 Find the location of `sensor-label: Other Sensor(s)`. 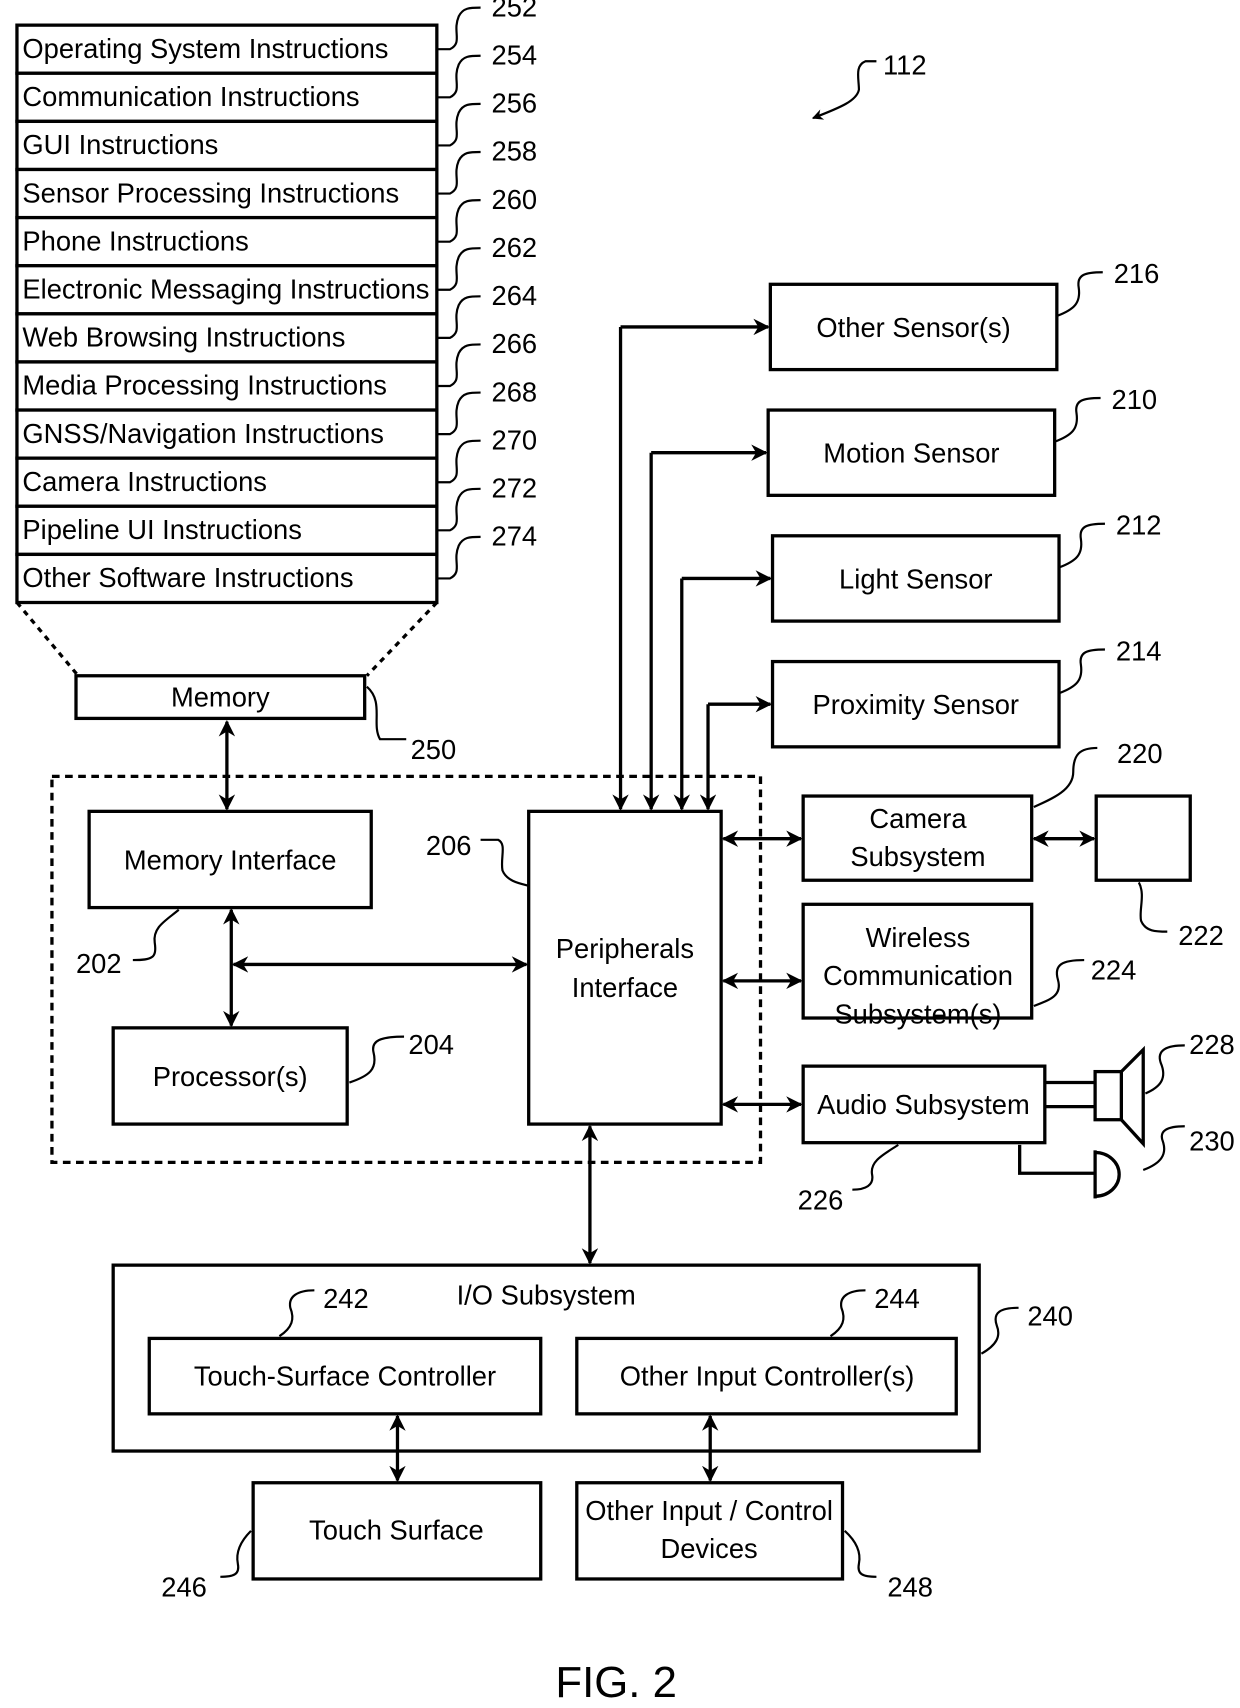

sensor-label: Other Sensor(s) is located at coordinates (913, 327).